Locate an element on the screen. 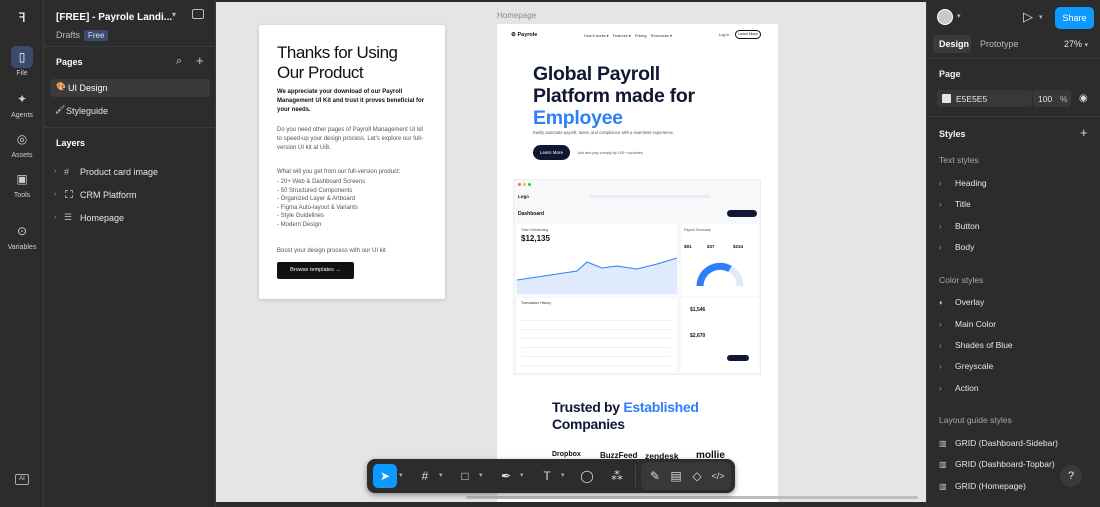 The image size is (1100, 507). rail-agents: ✦ Agents is located at coordinates (22, 103).